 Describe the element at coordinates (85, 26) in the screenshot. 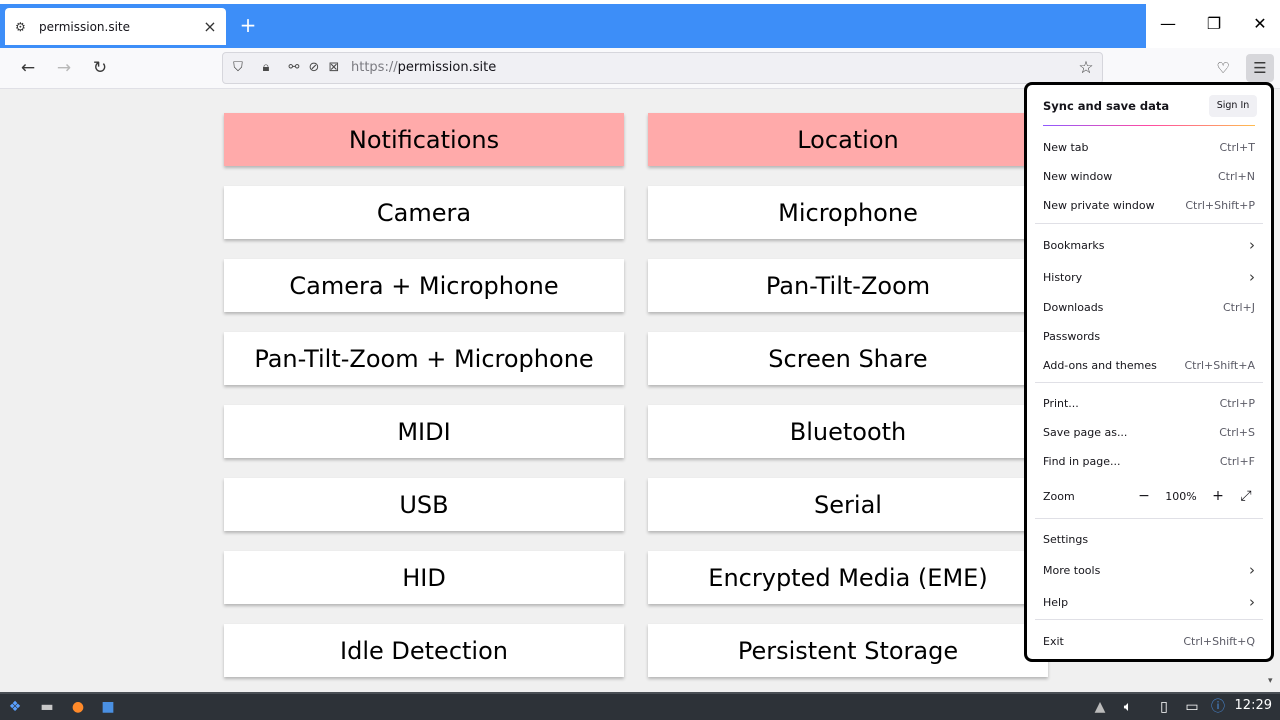

I see `tab-title: permission.site` at that location.